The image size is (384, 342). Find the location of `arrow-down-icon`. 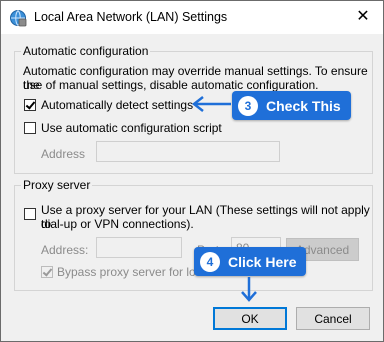

arrow-down-icon is located at coordinates (249, 289).